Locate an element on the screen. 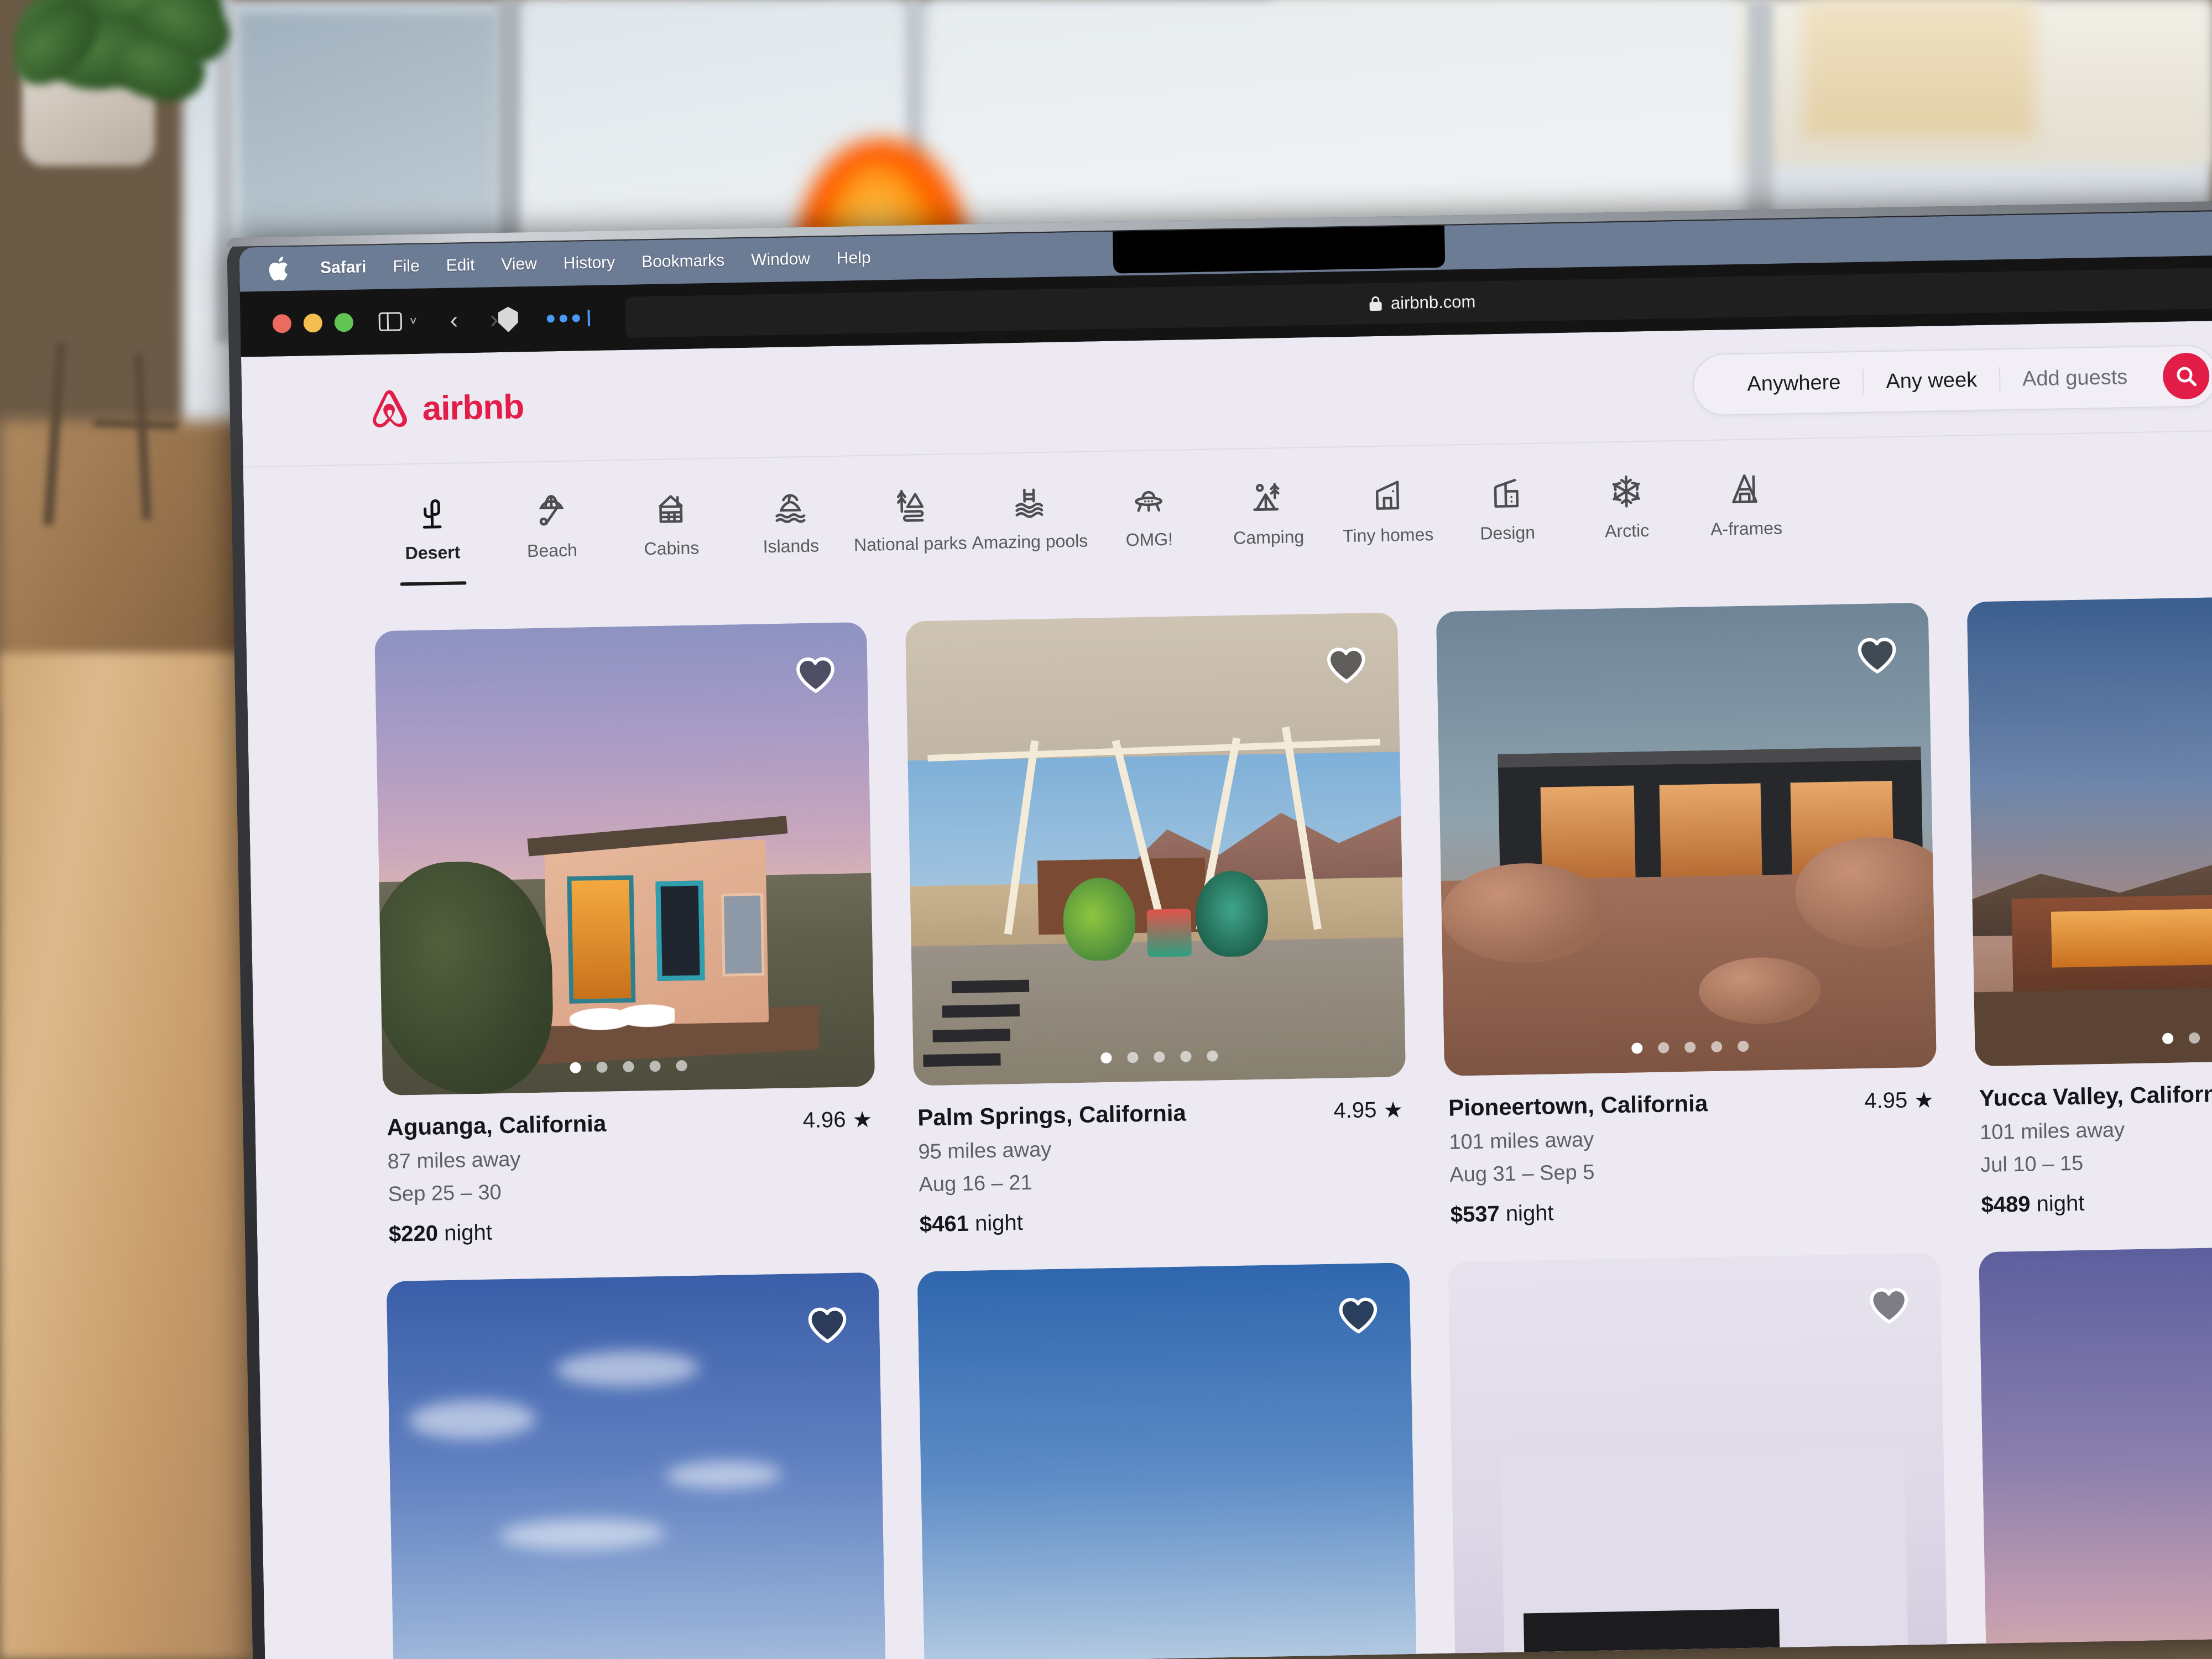 The image size is (2212, 1659). category-label: Beach is located at coordinates (552, 551).